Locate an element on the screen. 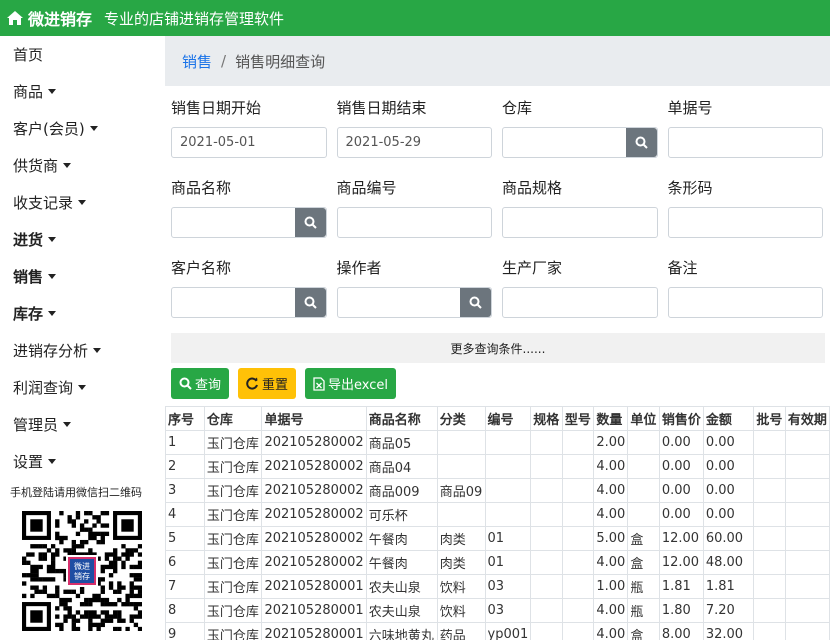 The width and height of the screenshot is (830, 640). sidebar-item-finance-records: 收支记录 is located at coordinates (82, 202).